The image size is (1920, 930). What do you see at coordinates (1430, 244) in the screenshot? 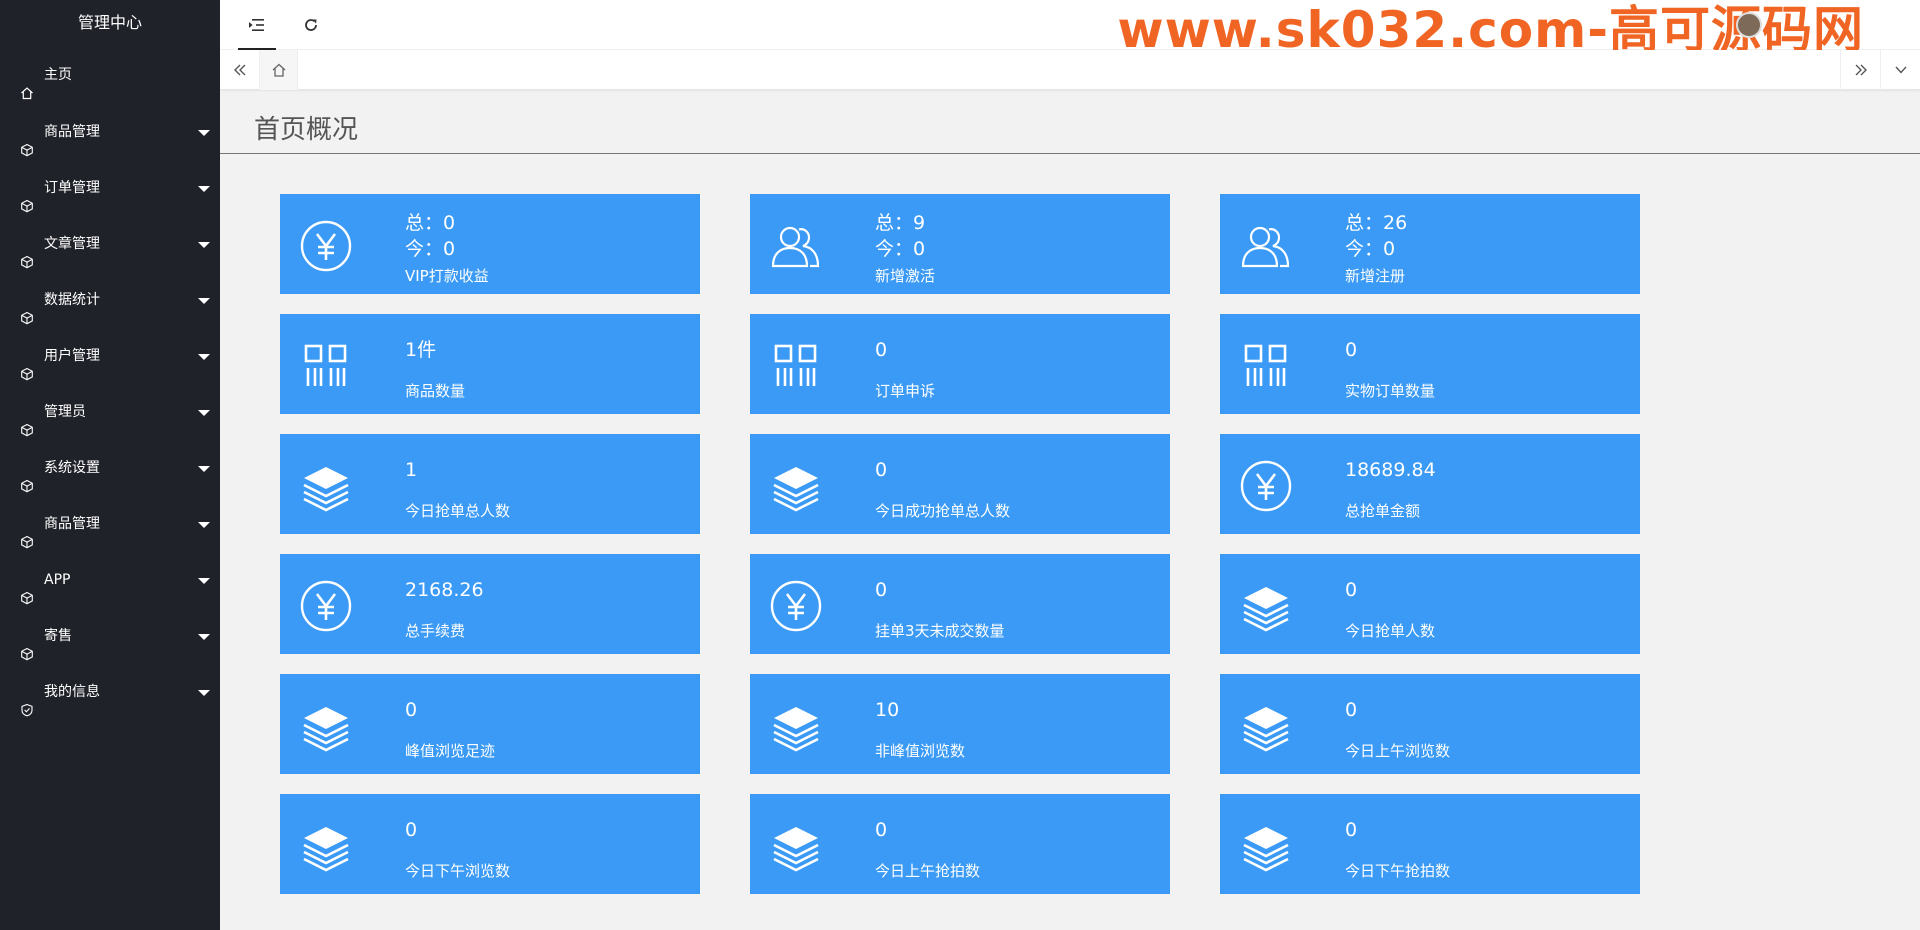
I see `stat-card: 总：26 今：0 新增注册` at bounding box center [1430, 244].